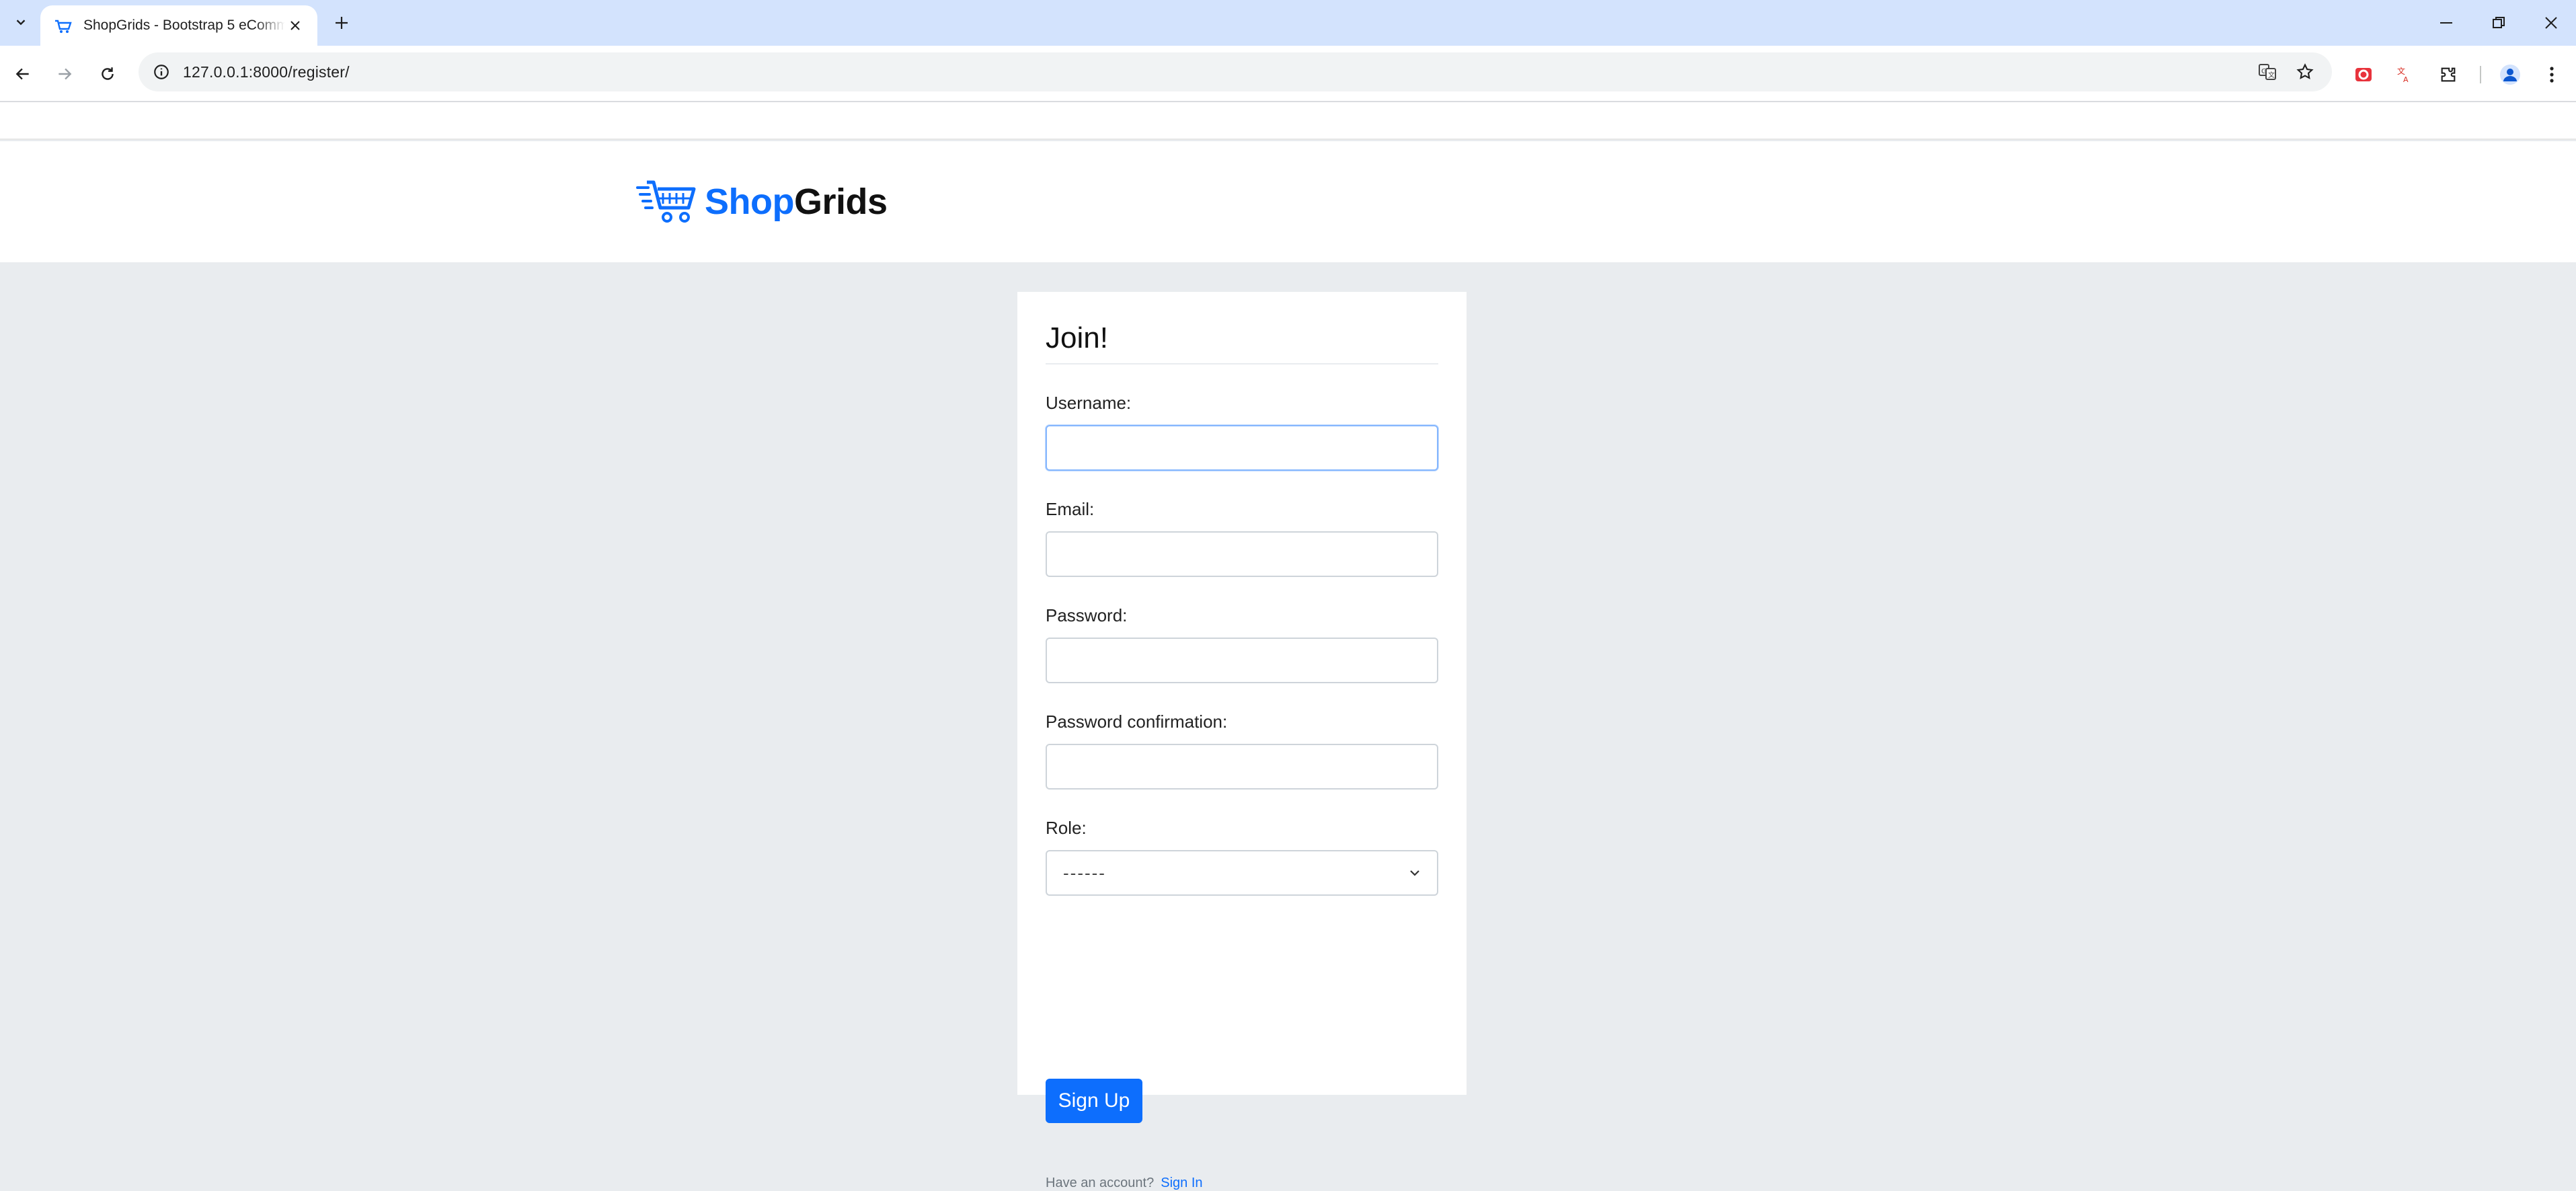  I want to click on profile-icon, so click(2510, 75).